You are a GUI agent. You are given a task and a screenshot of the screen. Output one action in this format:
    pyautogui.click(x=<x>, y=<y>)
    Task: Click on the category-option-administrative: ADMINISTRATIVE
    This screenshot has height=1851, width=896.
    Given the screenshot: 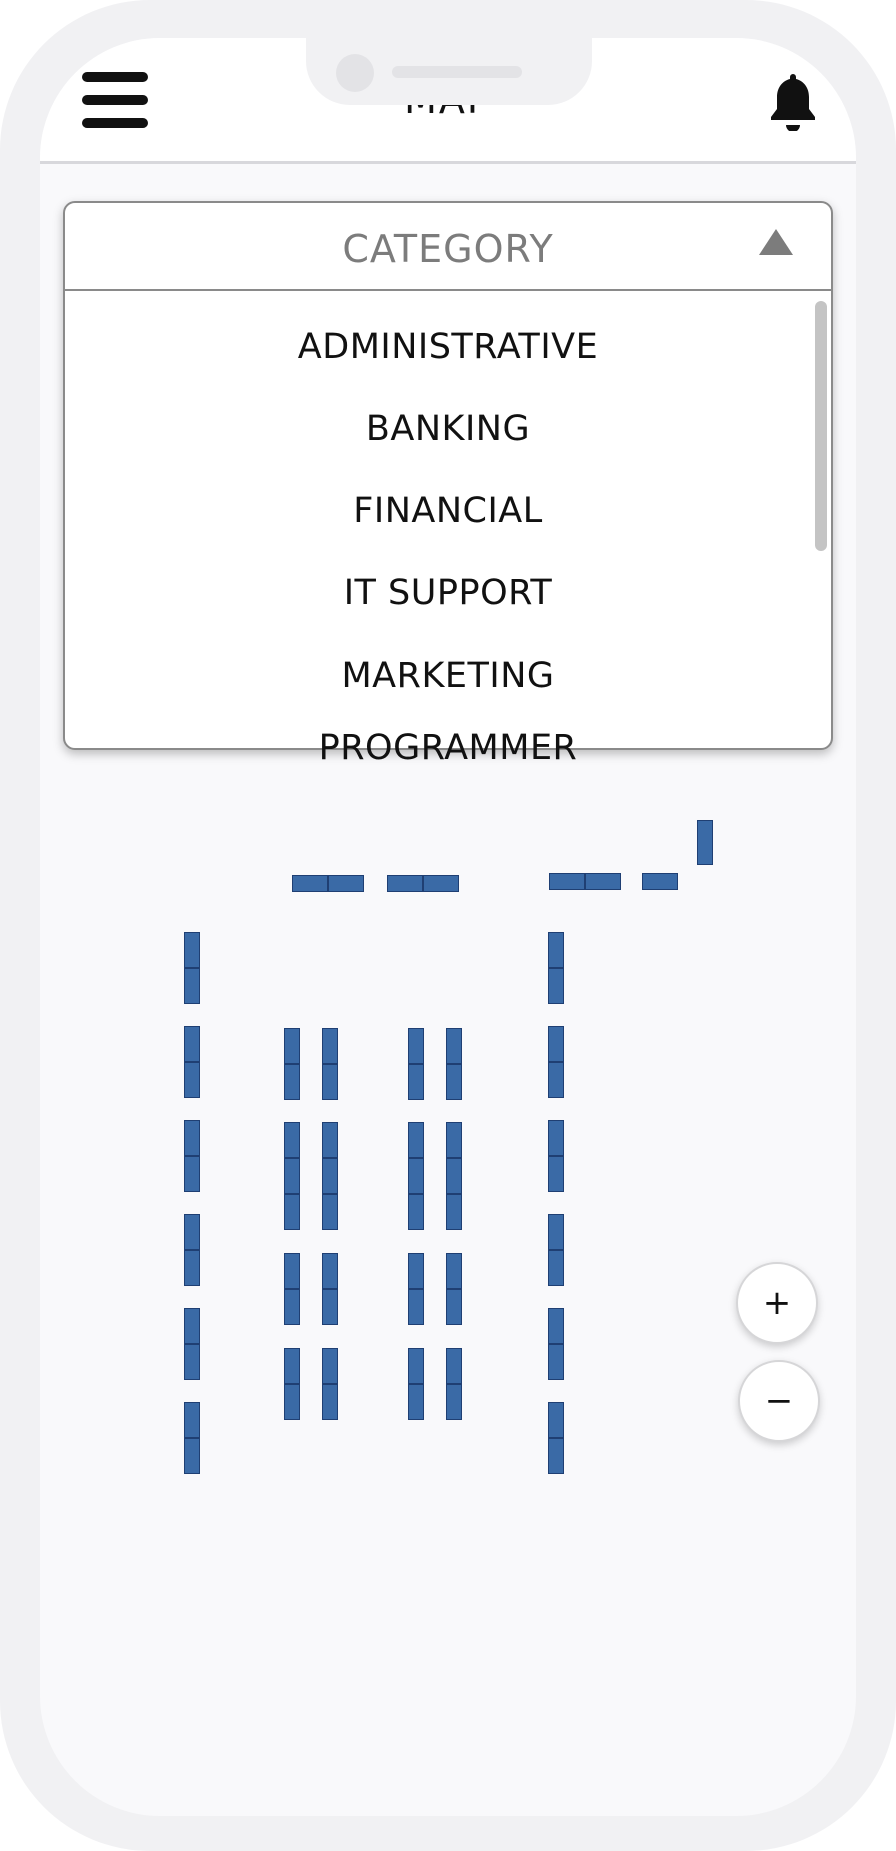 What is the action you would take?
    pyautogui.click(x=448, y=347)
    